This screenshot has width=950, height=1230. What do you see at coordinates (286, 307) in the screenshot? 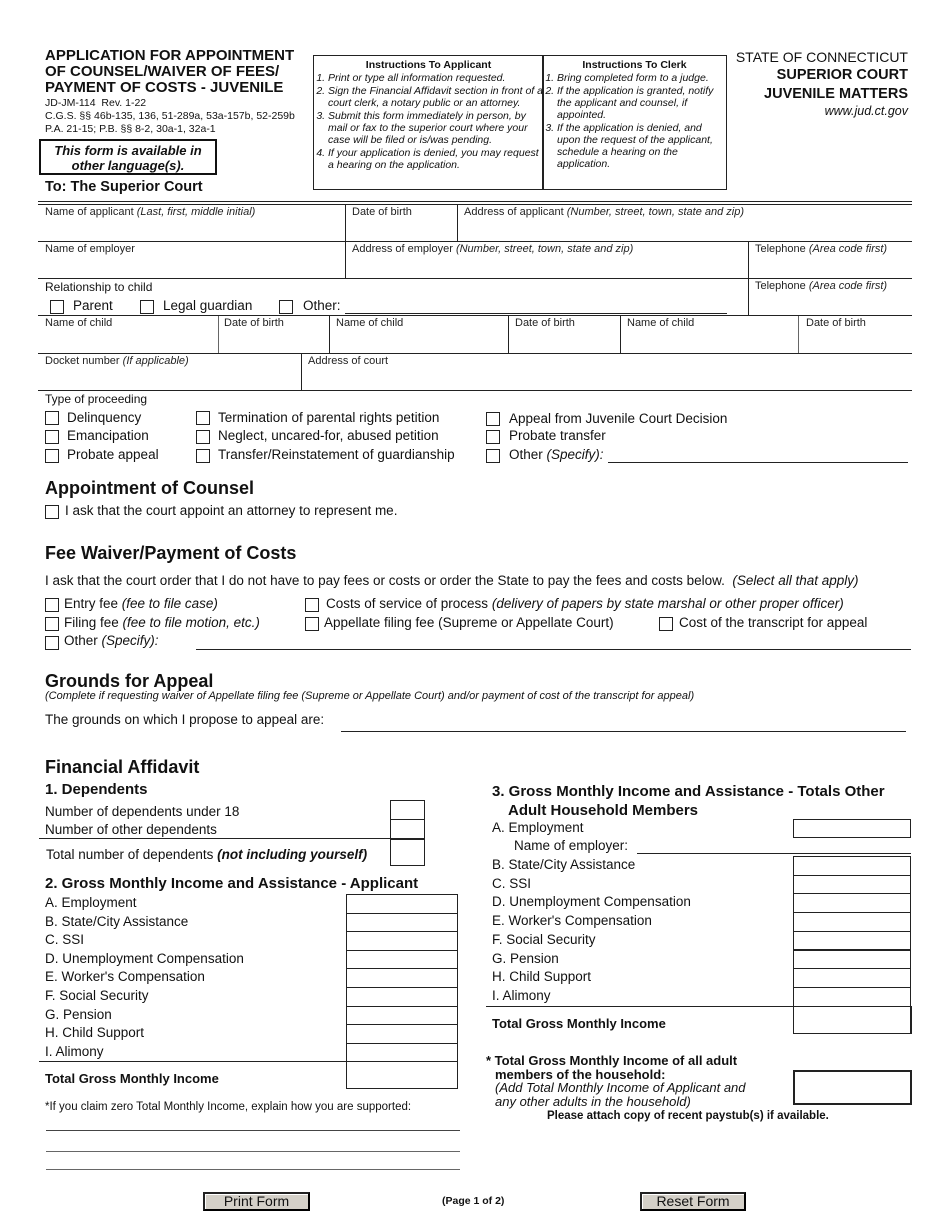
I see `other-relationship-checkbox` at bounding box center [286, 307].